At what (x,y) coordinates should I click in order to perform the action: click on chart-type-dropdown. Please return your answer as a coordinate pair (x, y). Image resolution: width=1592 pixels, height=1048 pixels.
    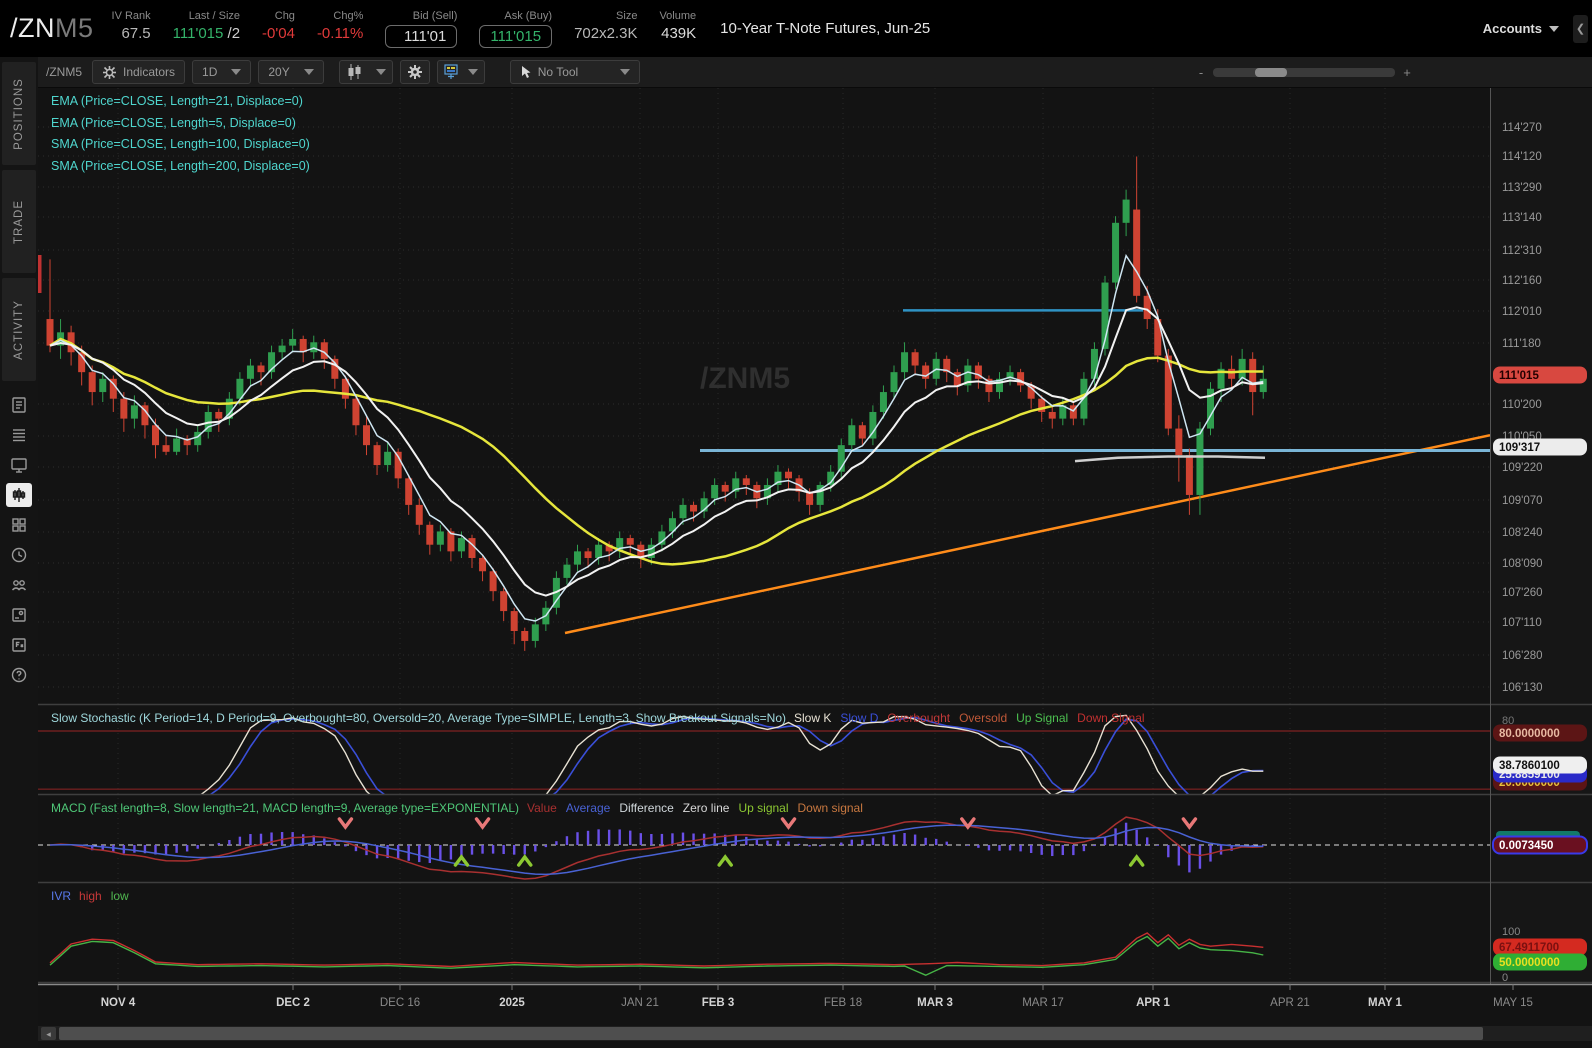
    Looking at the image, I should click on (365, 72).